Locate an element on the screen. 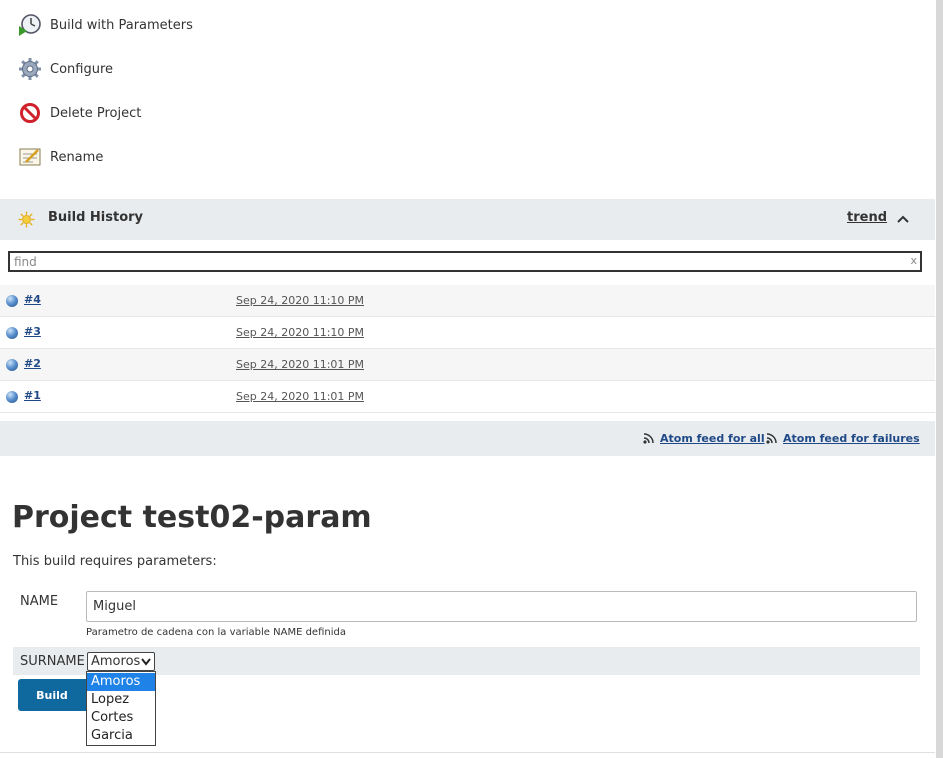  surname-option: Cortes is located at coordinates (121, 718).